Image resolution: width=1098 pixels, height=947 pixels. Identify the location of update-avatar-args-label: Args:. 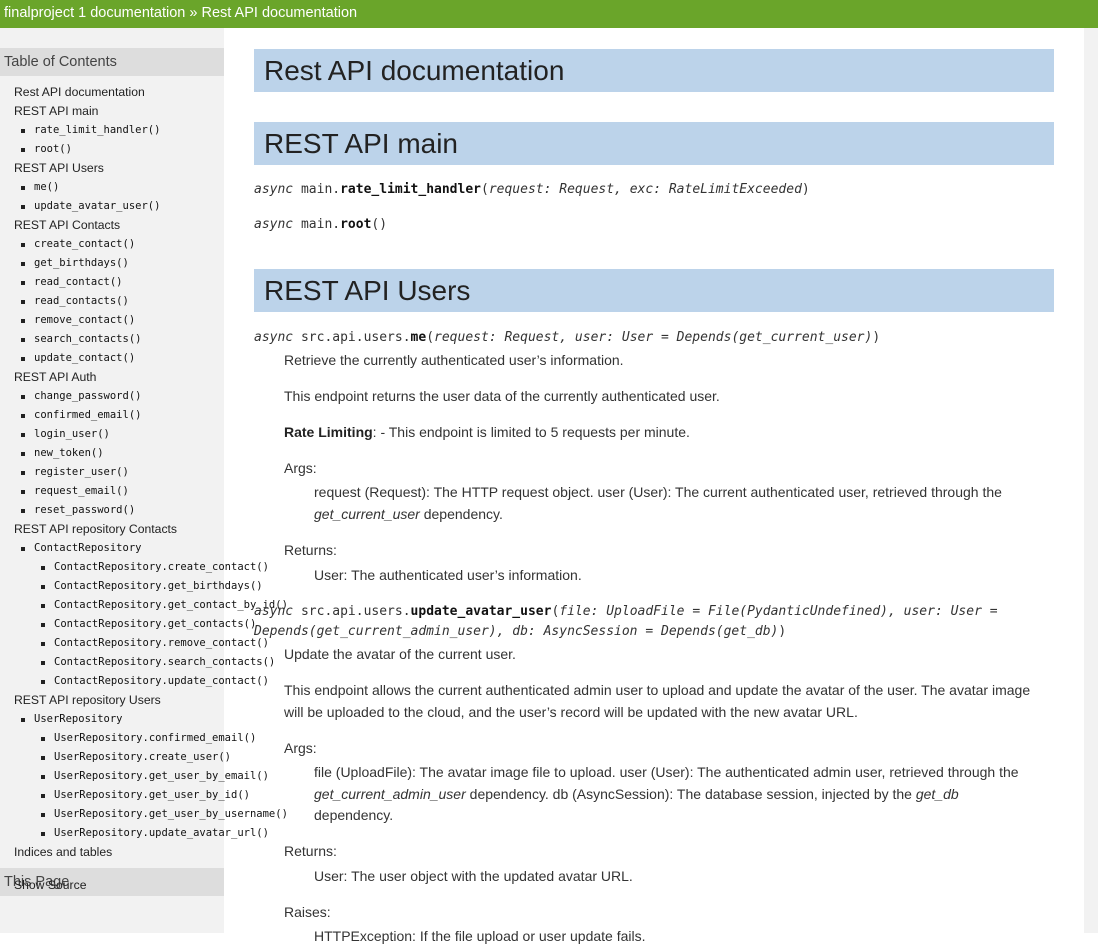
(300, 748).